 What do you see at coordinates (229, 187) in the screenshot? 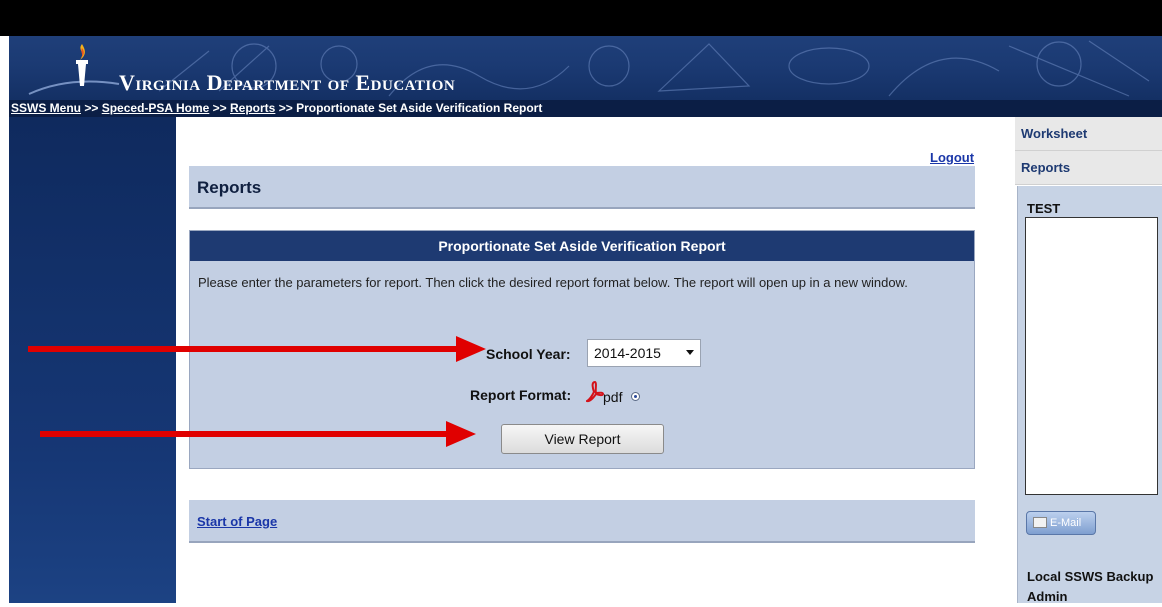
I see `page-title: Reports` at bounding box center [229, 187].